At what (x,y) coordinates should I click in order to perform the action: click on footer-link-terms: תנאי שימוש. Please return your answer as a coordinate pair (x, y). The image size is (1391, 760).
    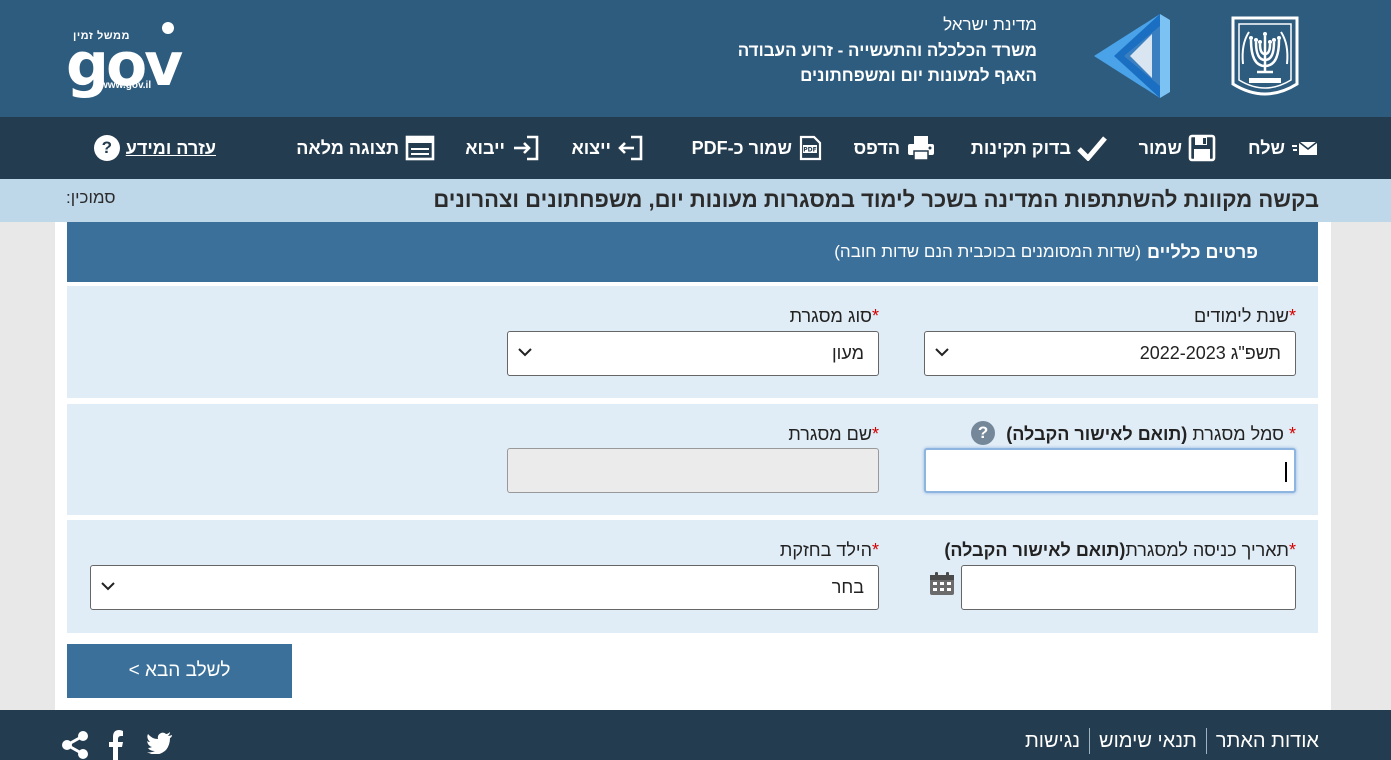
    Looking at the image, I should click on (1147, 741).